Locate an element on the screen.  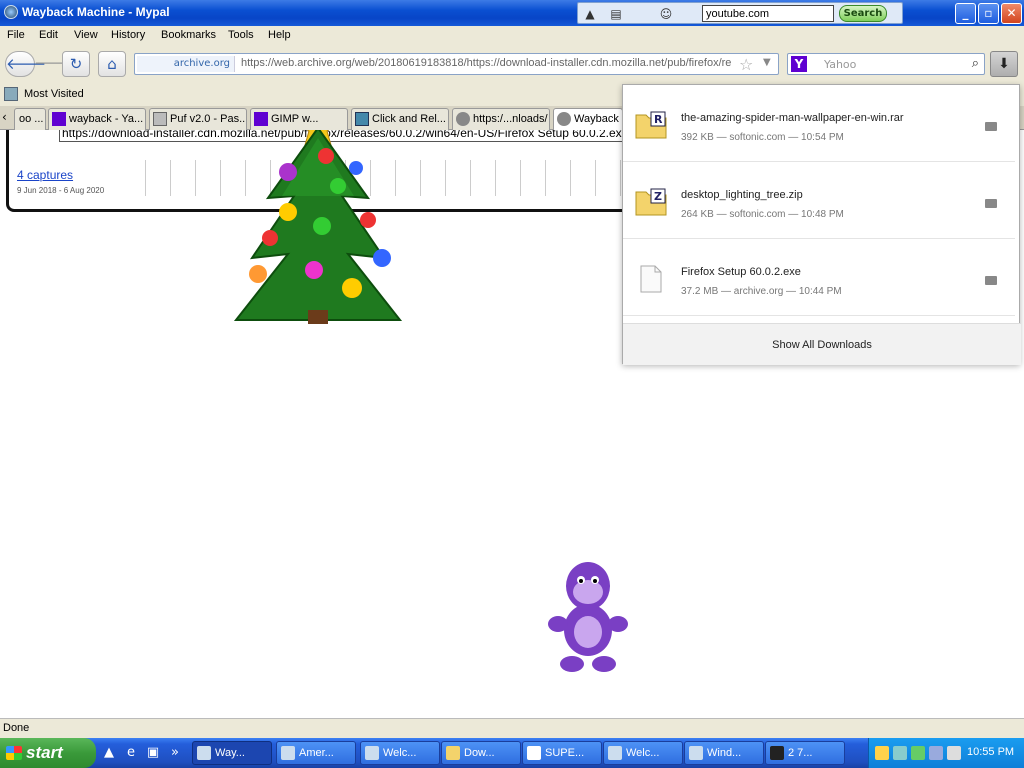
aim-task-icon is located at coordinates (615, 753).